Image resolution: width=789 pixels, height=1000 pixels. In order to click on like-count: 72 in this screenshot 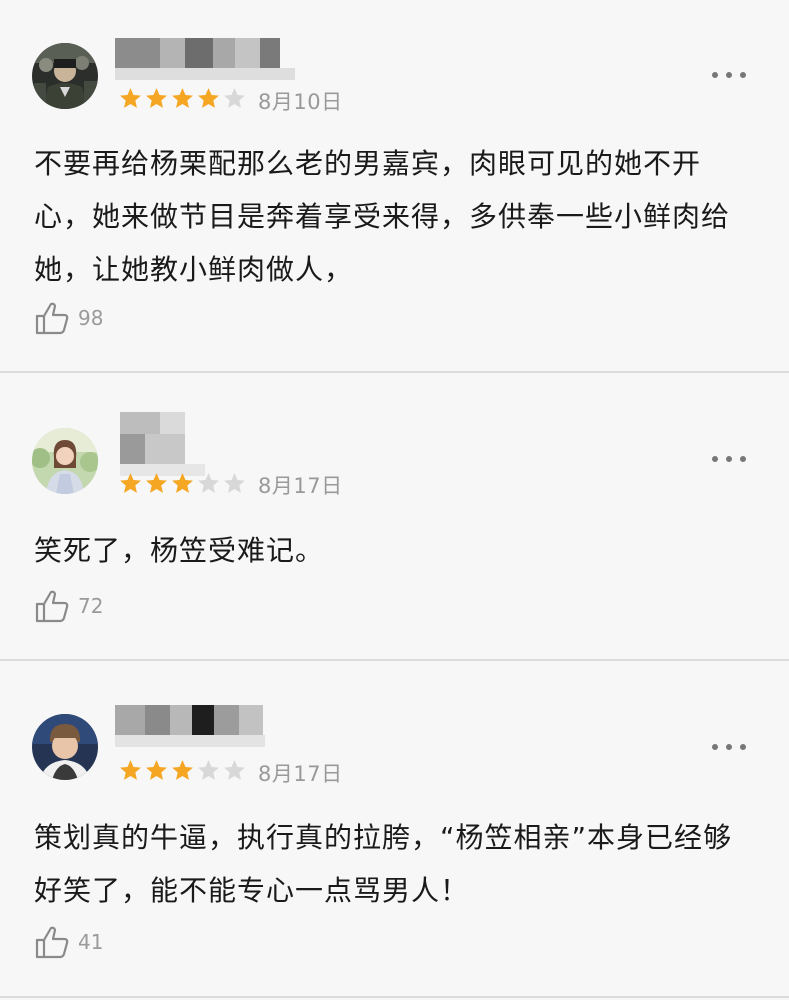, I will do `click(91, 606)`.